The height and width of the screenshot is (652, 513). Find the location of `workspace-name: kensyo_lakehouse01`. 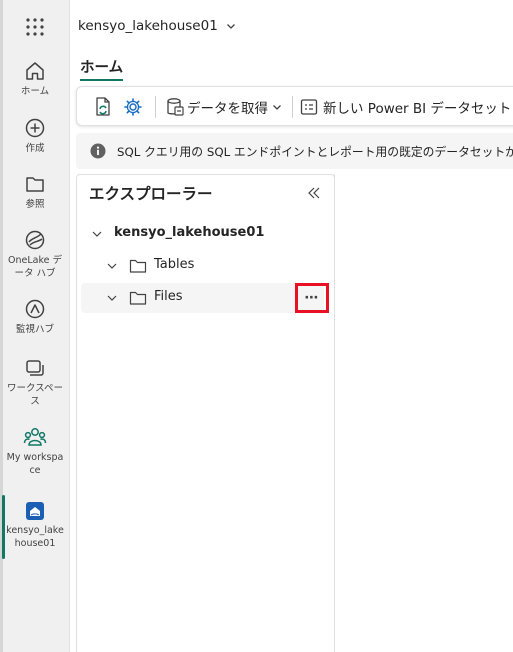

workspace-name: kensyo_lakehouse01 is located at coordinates (148, 26).